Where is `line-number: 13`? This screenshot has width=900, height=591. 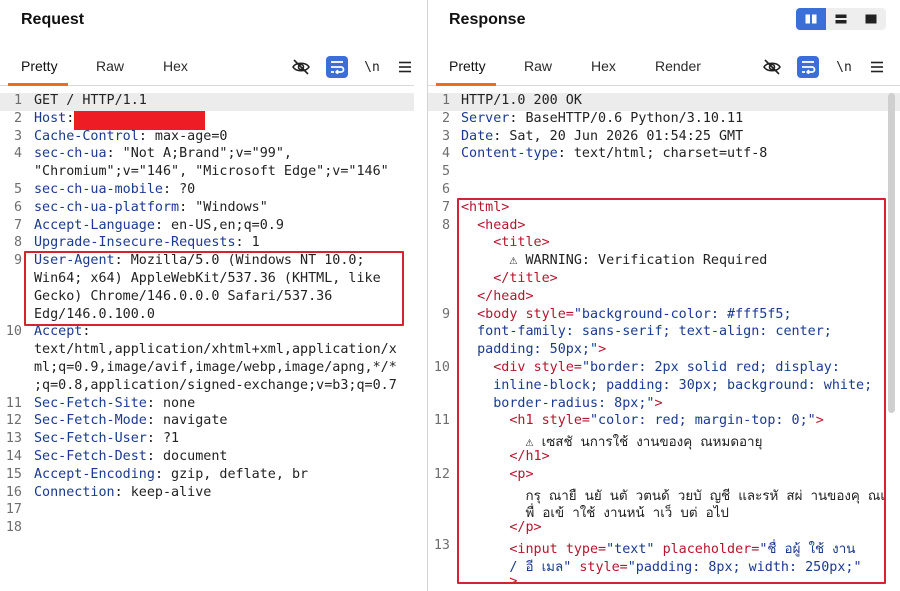 line-number: 13 is located at coordinates (13, 439).